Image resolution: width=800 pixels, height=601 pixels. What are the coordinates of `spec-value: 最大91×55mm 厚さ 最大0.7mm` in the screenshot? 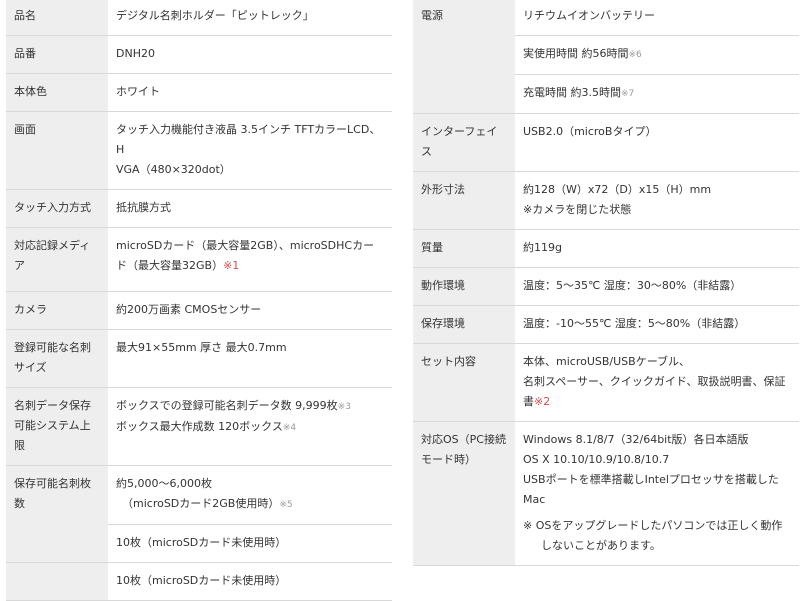 It's located at (250, 358).